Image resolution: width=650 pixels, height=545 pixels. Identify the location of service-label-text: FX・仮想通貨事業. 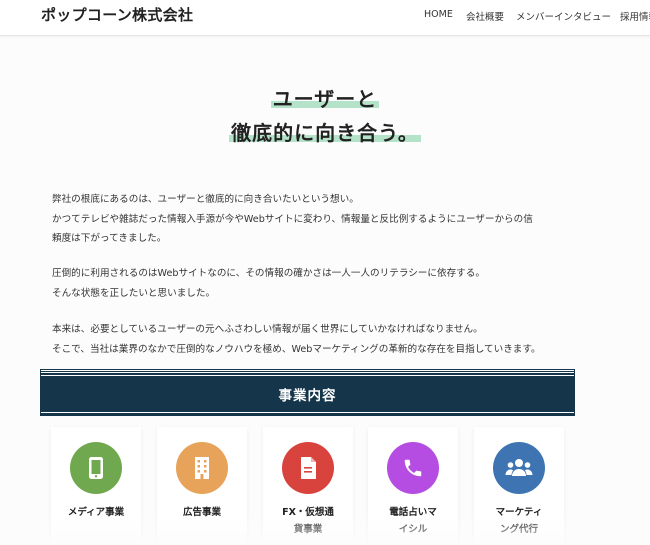
(308, 521).